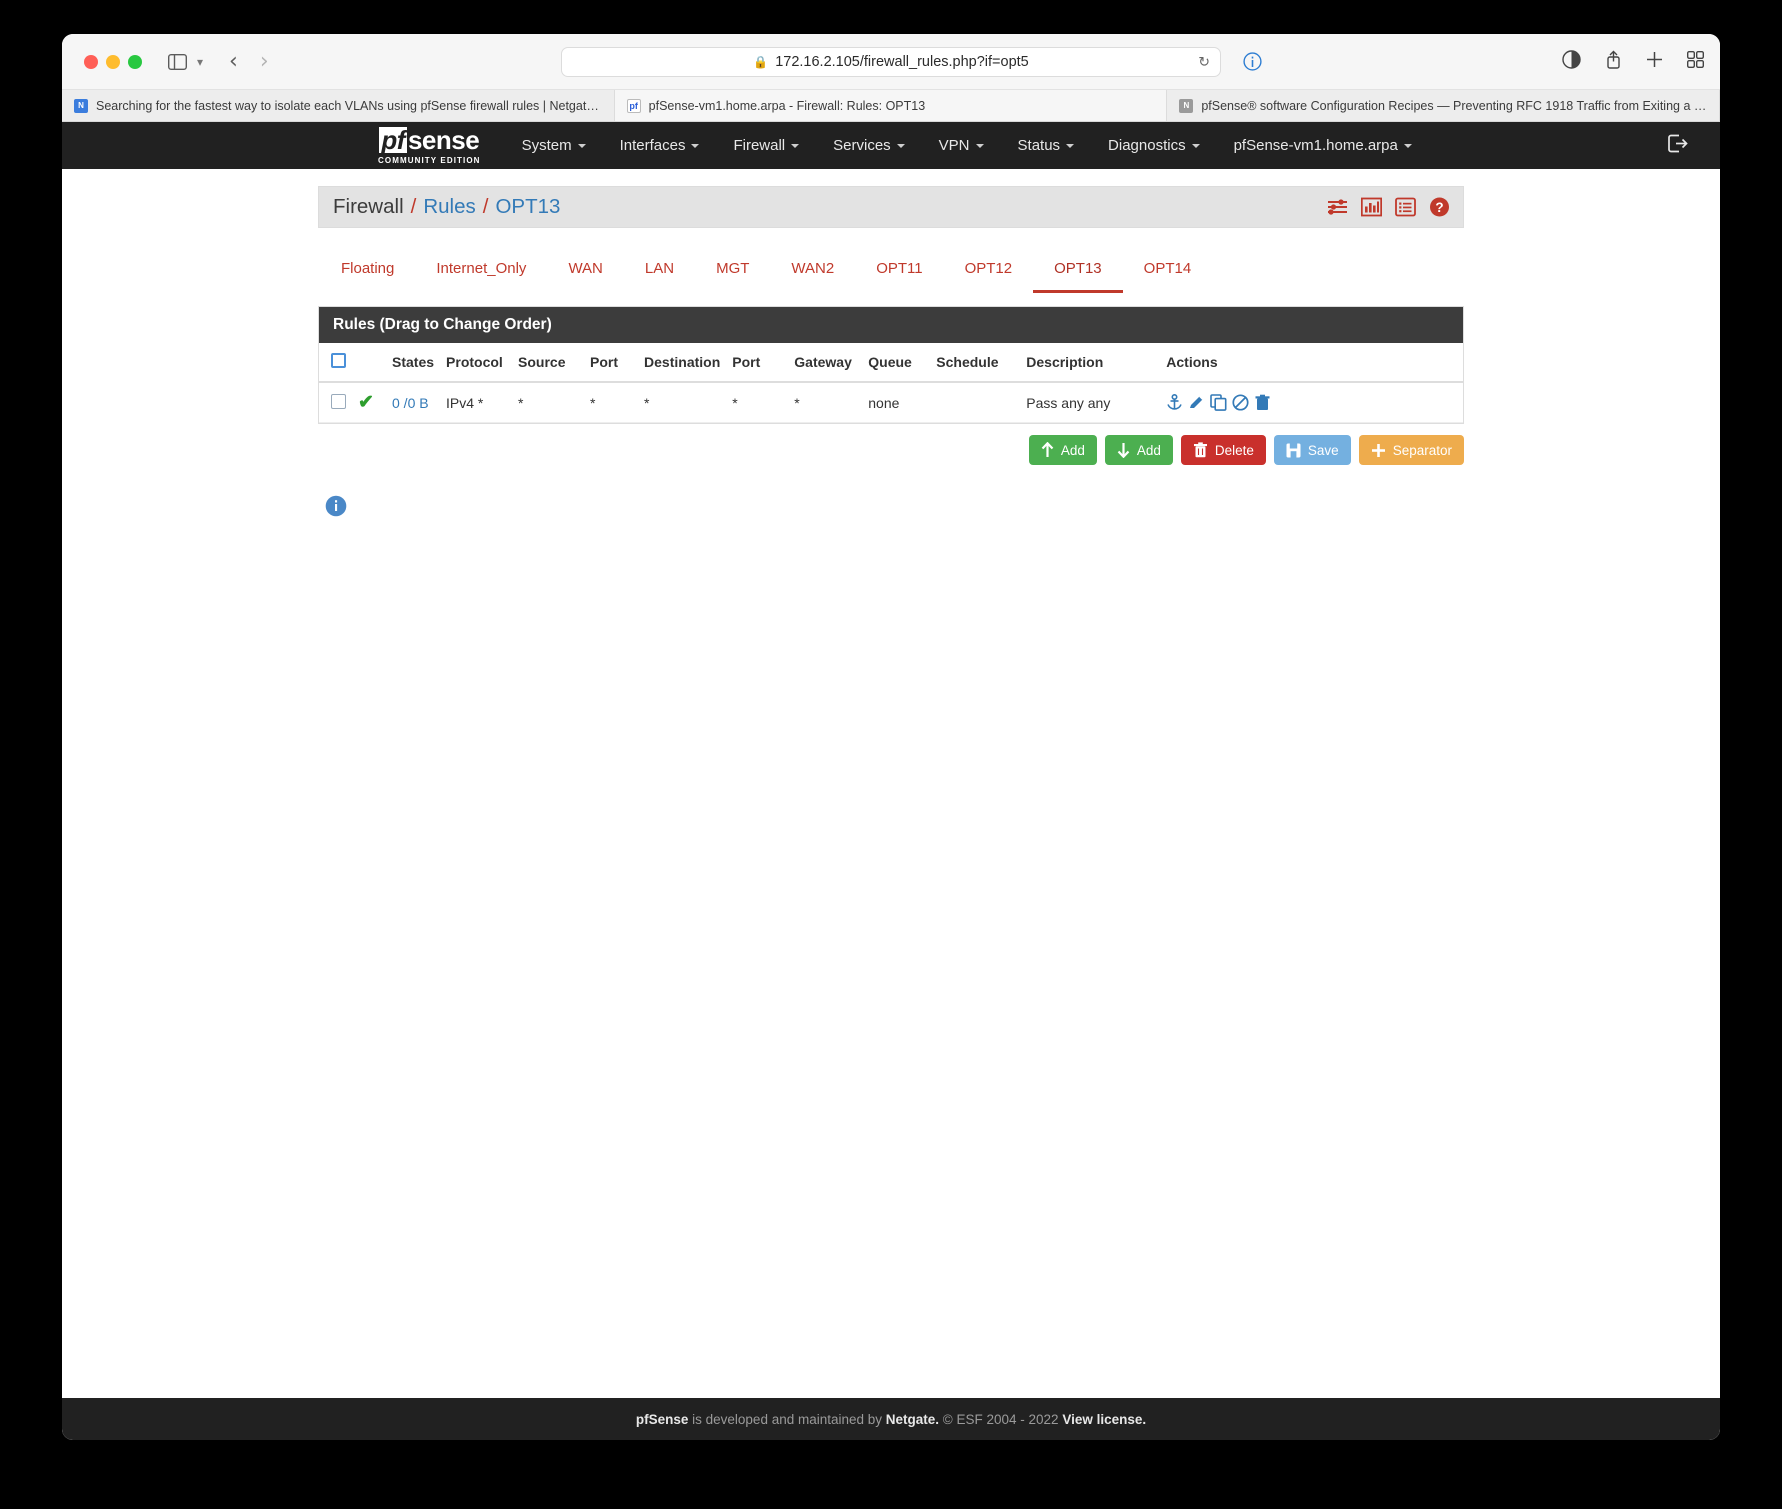 Image resolution: width=1782 pixels, height=1509 pixels. Describe the element at coordinates (660, 145) in the screenshot. I see `nav-item-interfaces: Interfaces` at that location.